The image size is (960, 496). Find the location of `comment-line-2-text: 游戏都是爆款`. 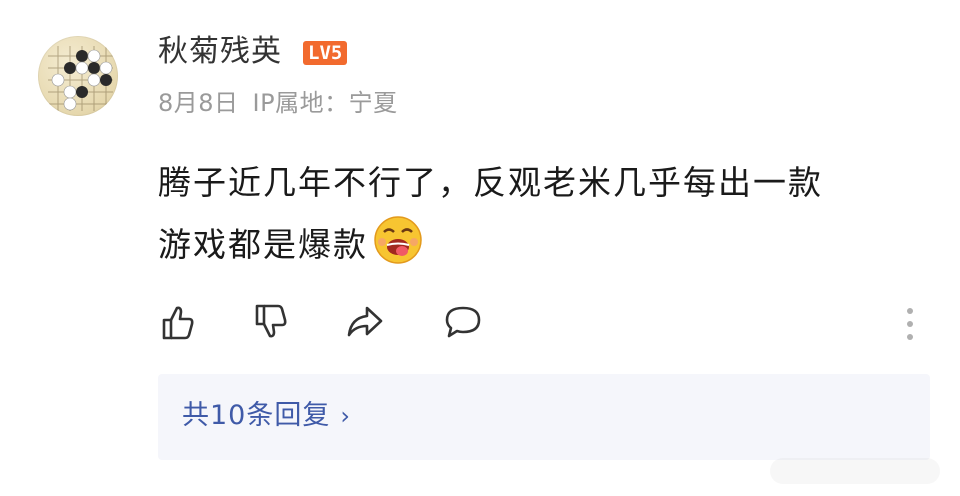

comment-line-2-text: 游戏都是爆款 is located at coordinates (263, 244).